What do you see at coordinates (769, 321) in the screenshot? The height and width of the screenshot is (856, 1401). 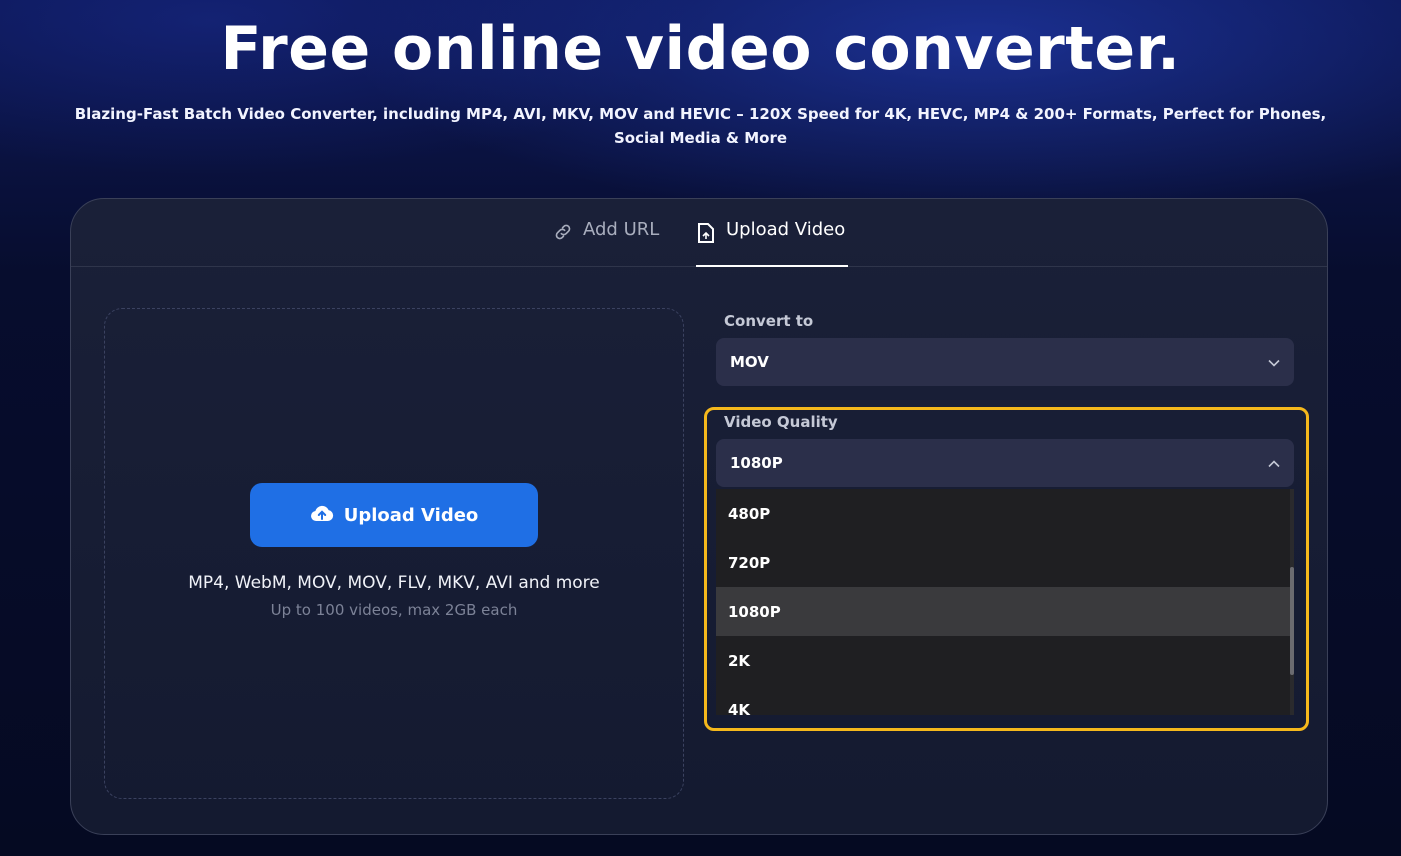 I see `convert-to-label: Convert to` at bounding box center [769, 321].